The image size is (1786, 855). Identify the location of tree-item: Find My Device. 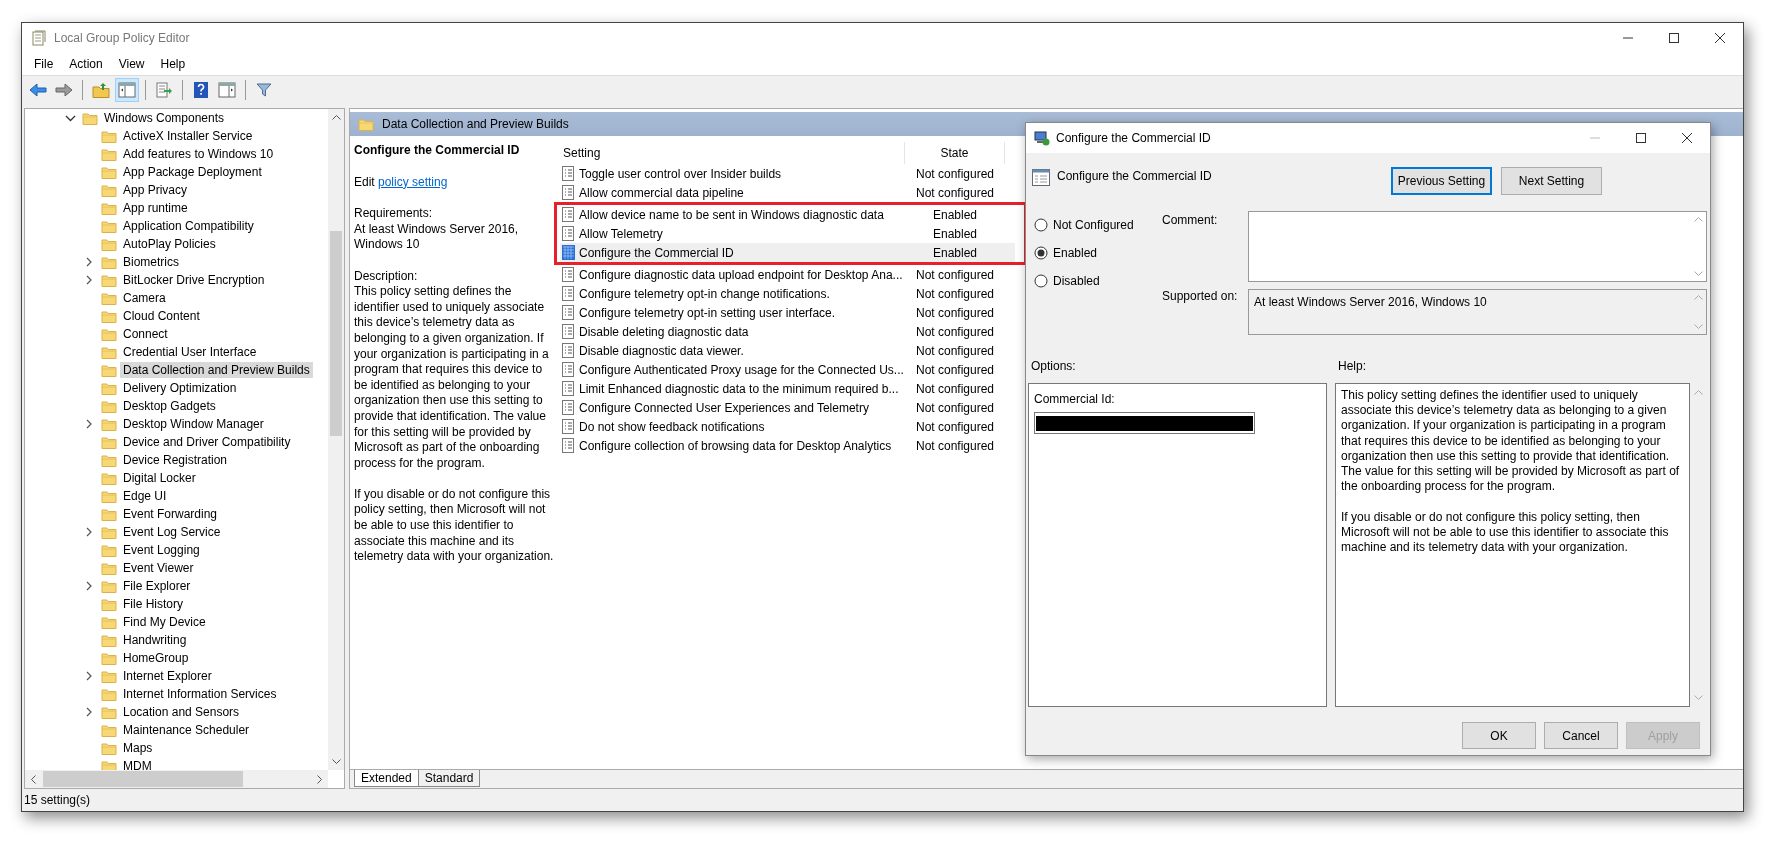
(164, 622).